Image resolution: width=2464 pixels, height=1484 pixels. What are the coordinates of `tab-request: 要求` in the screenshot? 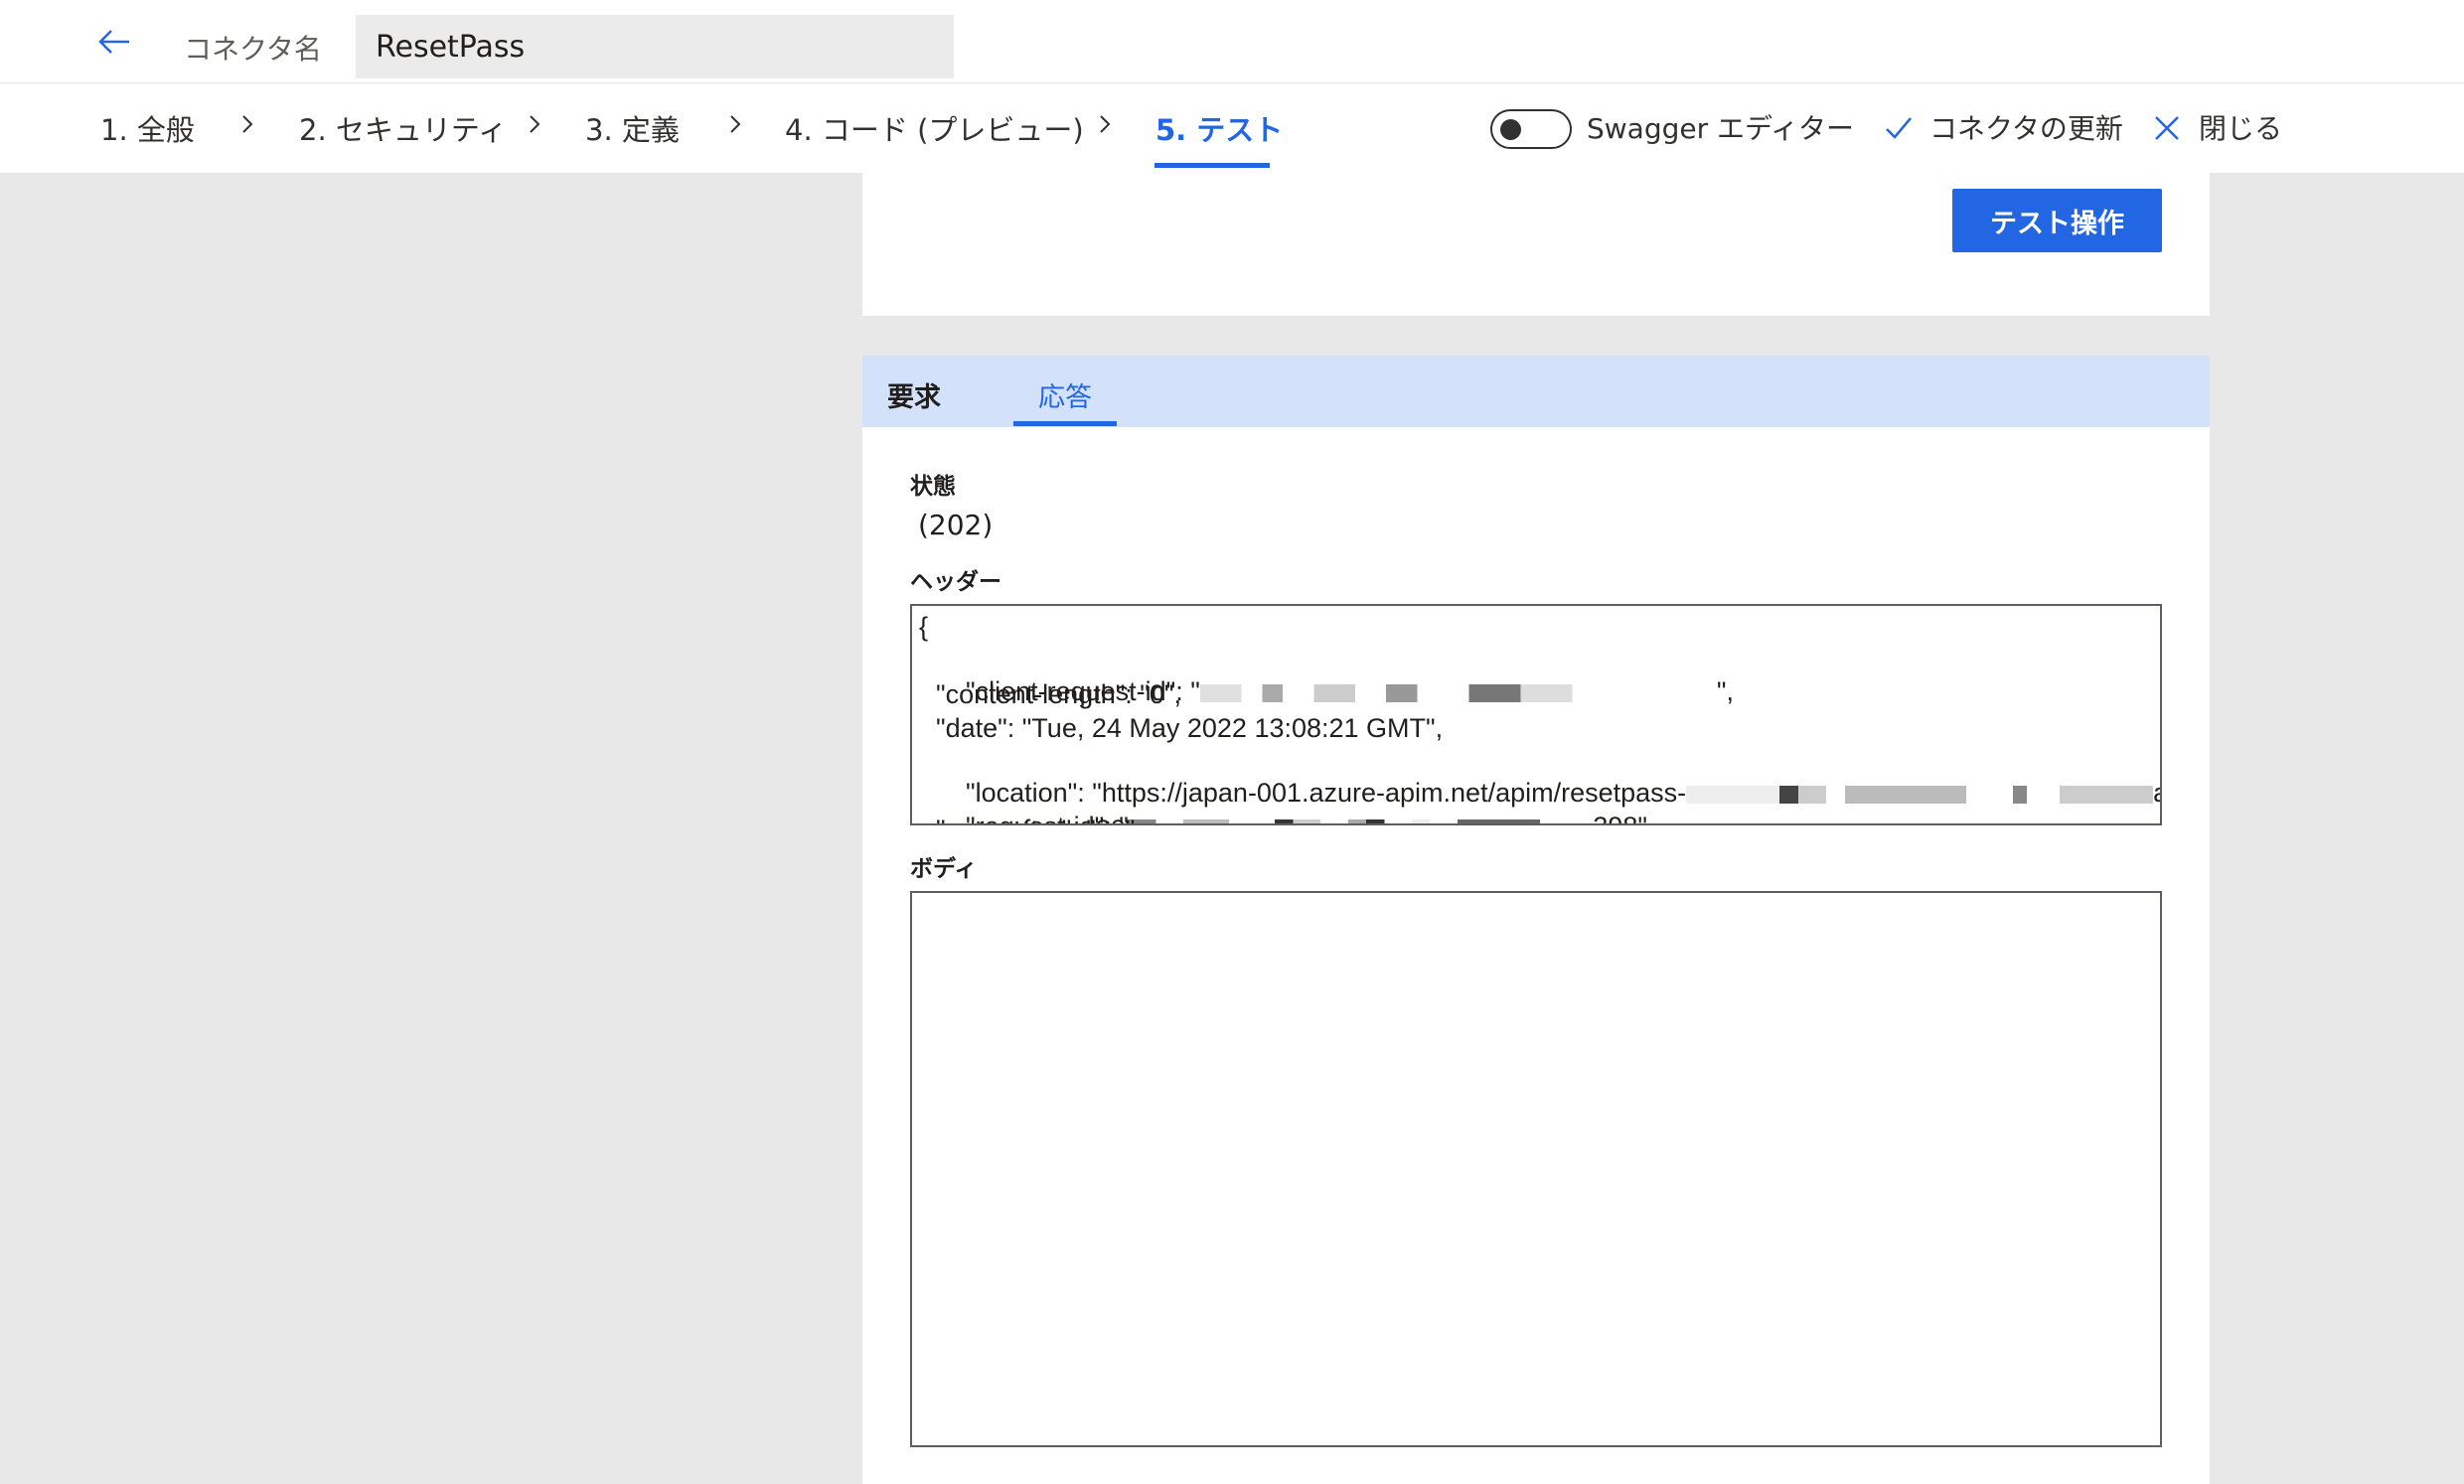 It's located at (914, 394).